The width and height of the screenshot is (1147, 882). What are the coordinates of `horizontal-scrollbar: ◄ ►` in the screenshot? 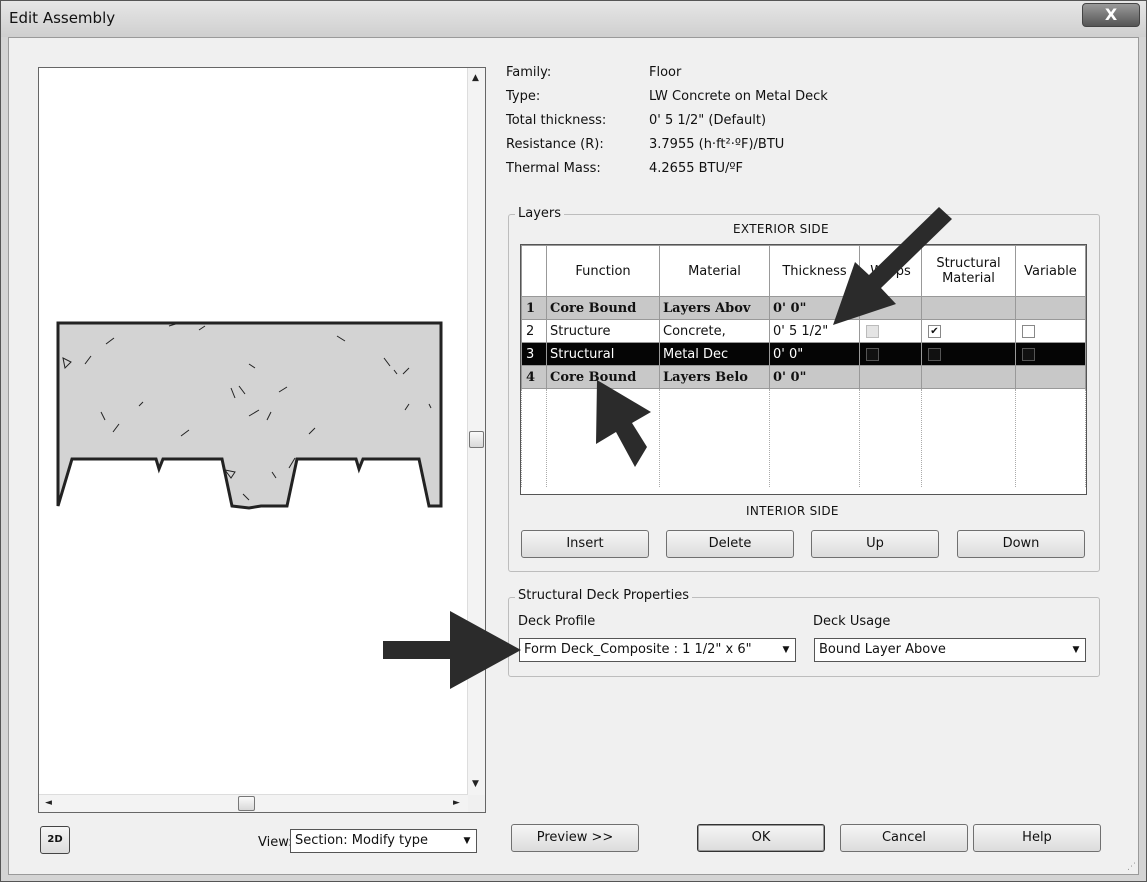 It's located at (253, 803).